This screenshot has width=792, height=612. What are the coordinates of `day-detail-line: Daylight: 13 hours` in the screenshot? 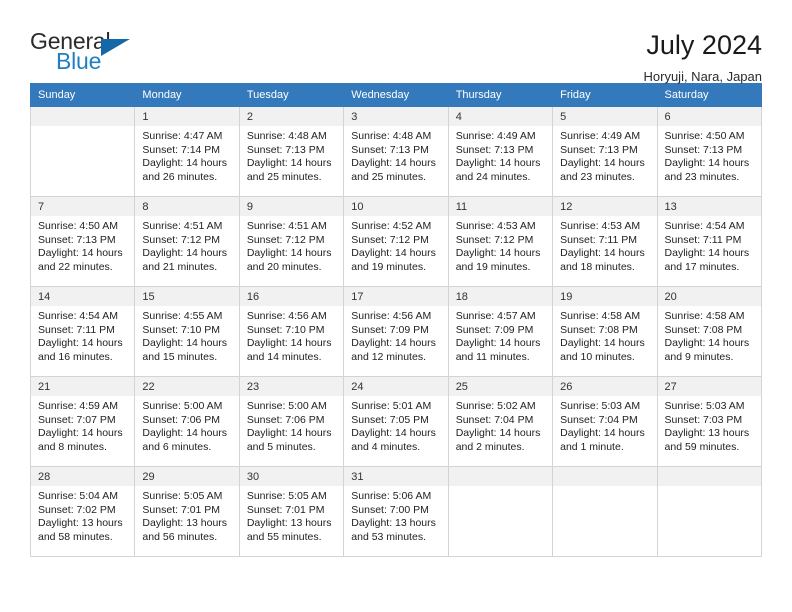 It's located at (393, 523).